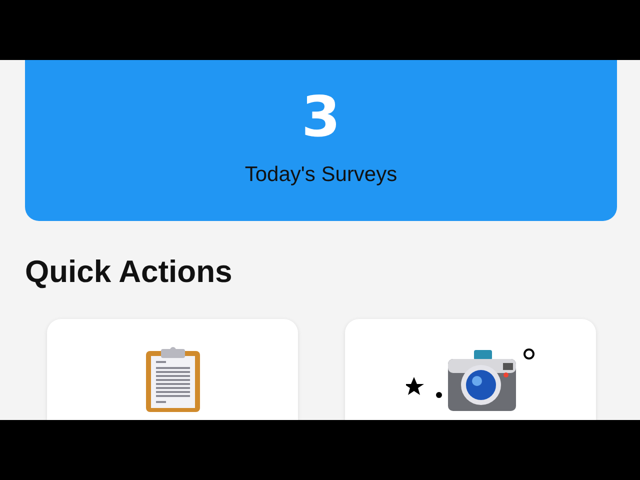 This screenshot has height=480, width=640. Describe the element at coordinates (321, 175) in the screenshot. I see `stat-label: Today's Surveys` at that location.